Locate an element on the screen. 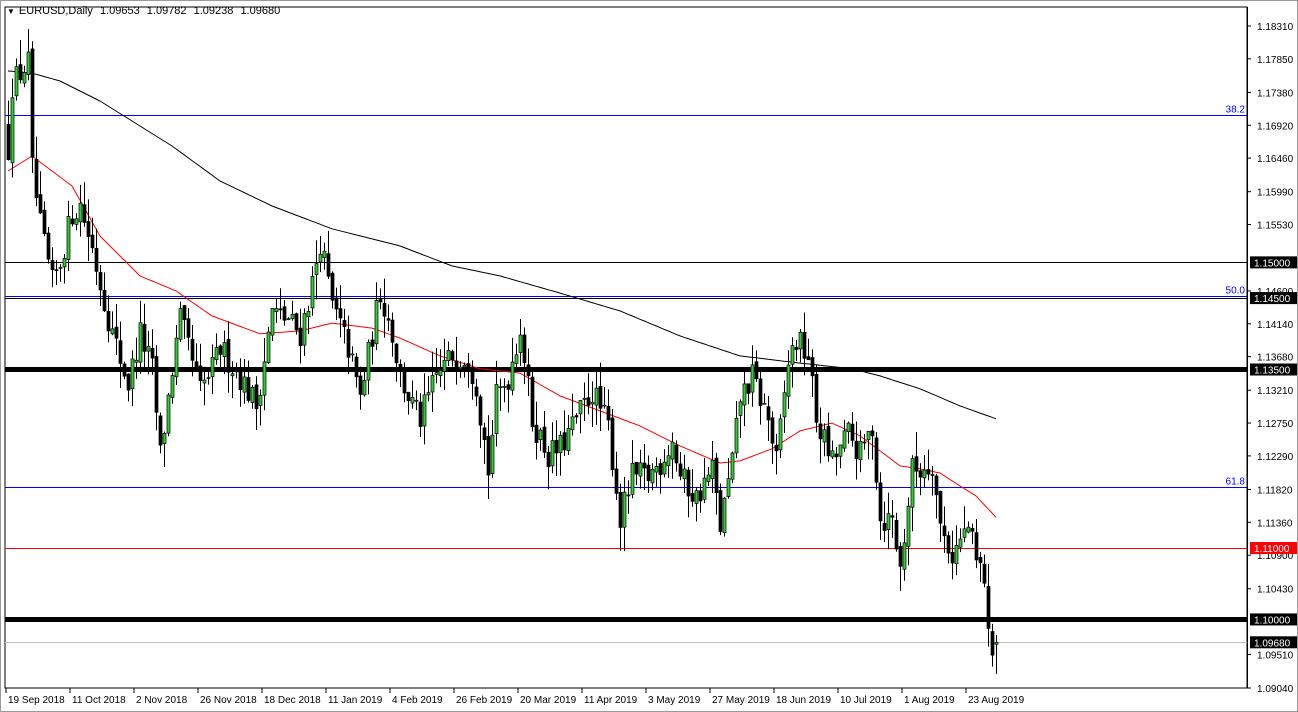  date-tick-label: 2 Nov 2018 is located at coordinates (162, 700).